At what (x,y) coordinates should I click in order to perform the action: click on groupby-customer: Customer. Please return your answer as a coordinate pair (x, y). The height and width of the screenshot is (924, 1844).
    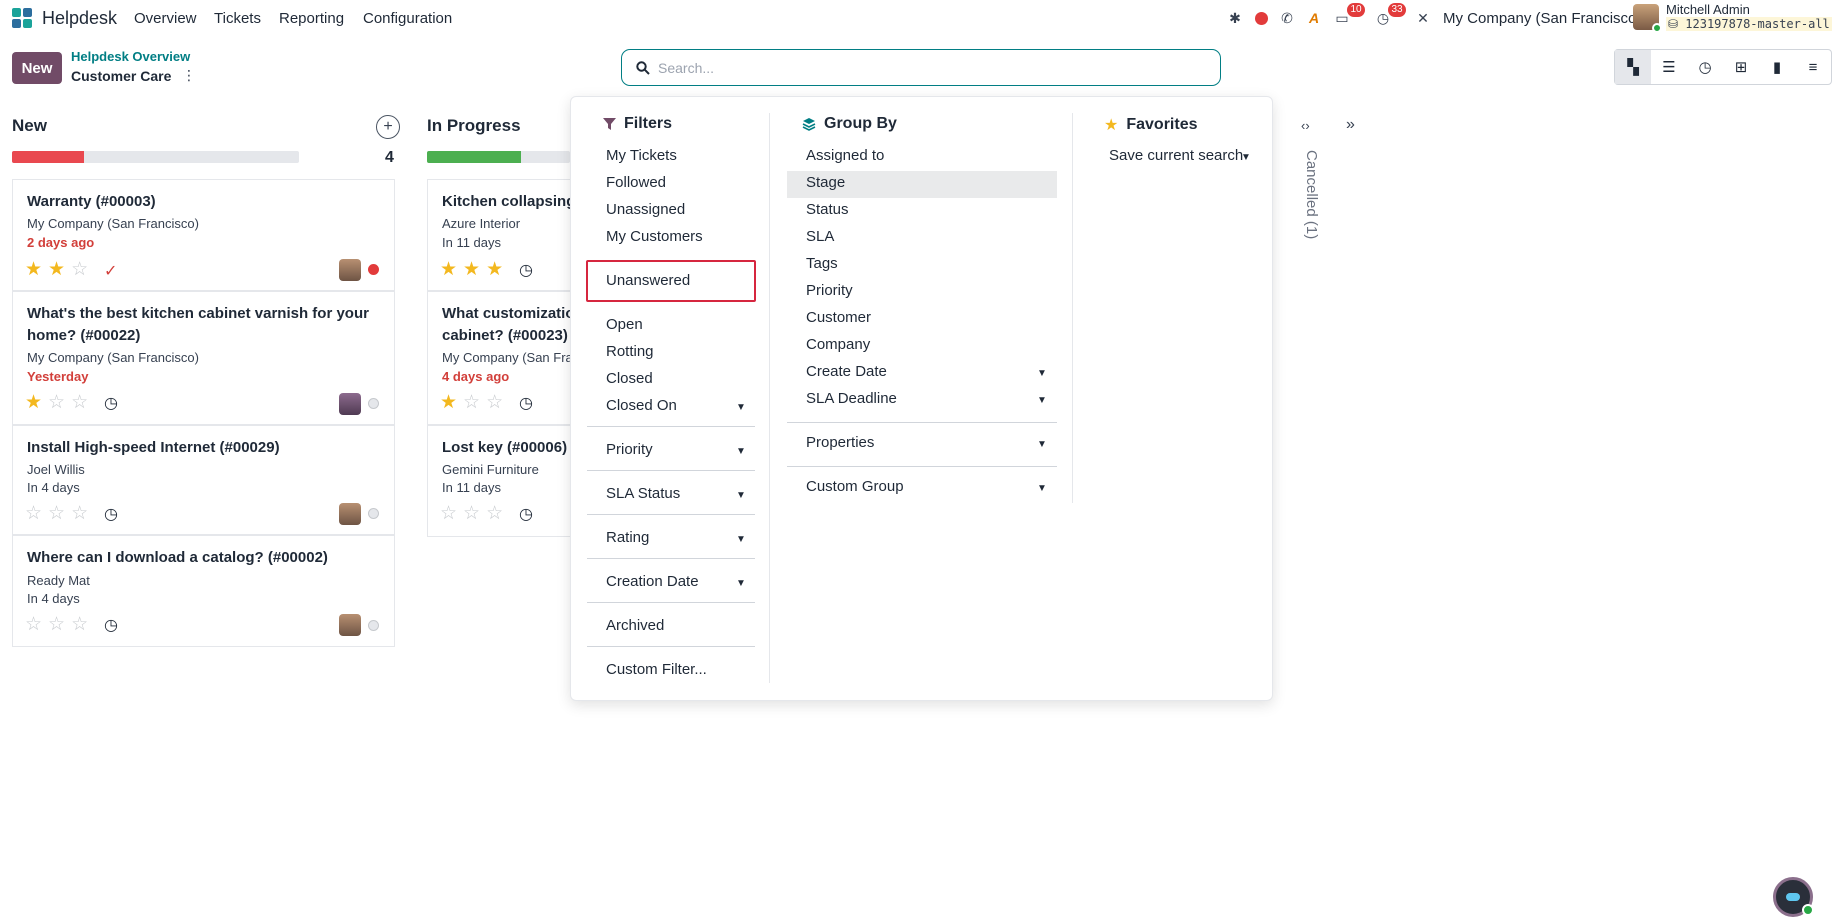
    Looking at the image, I should click on (838, 318).